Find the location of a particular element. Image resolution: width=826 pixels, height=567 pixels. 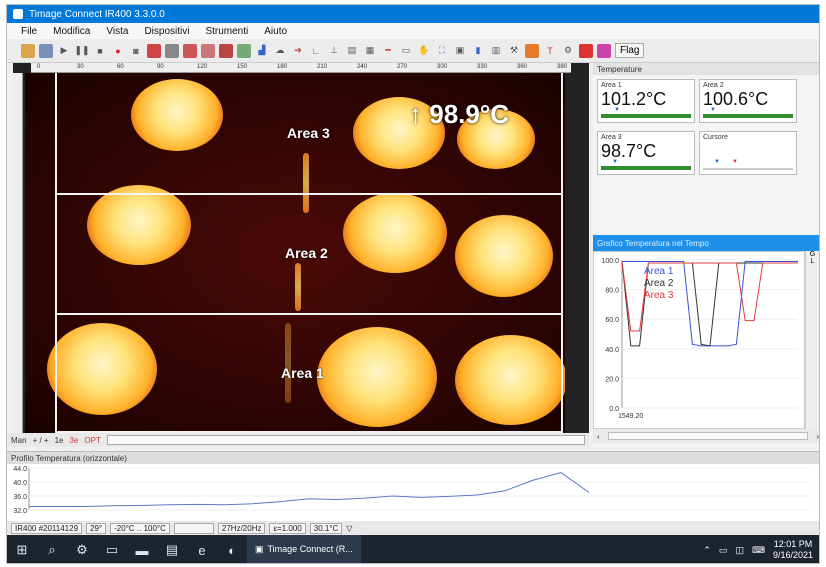

window-icon: ▣ is located at coordinates (460, 51).